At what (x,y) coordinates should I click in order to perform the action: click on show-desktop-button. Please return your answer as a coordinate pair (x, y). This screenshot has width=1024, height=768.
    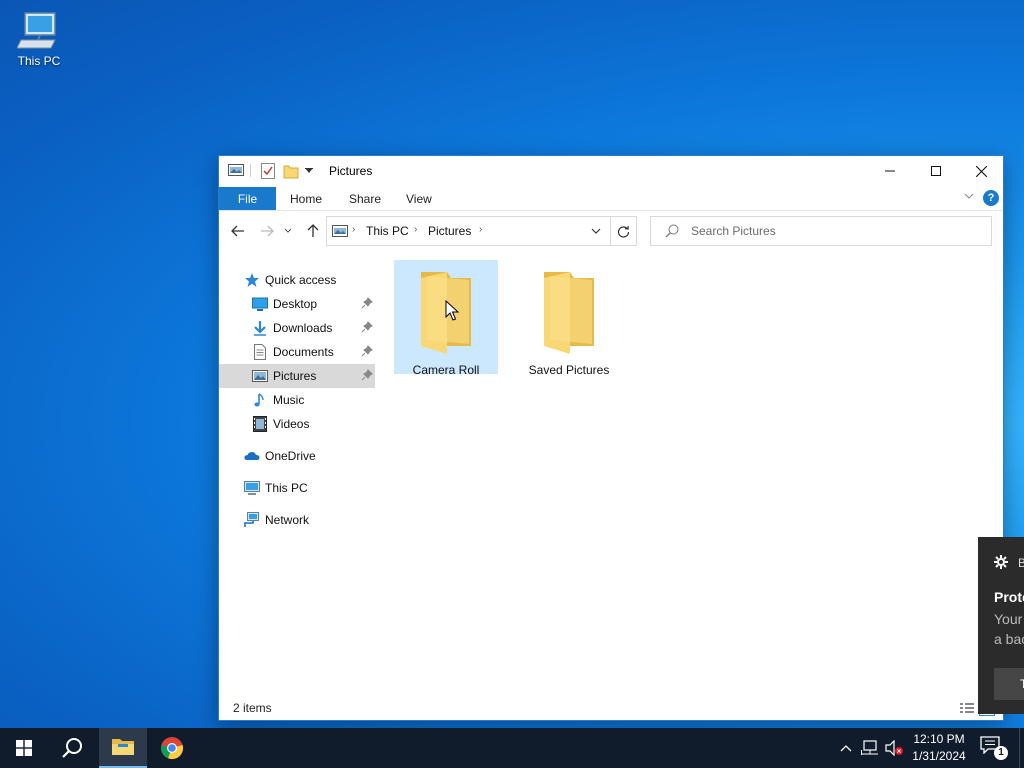
    Looking at the image, I should click on (1021, 748).